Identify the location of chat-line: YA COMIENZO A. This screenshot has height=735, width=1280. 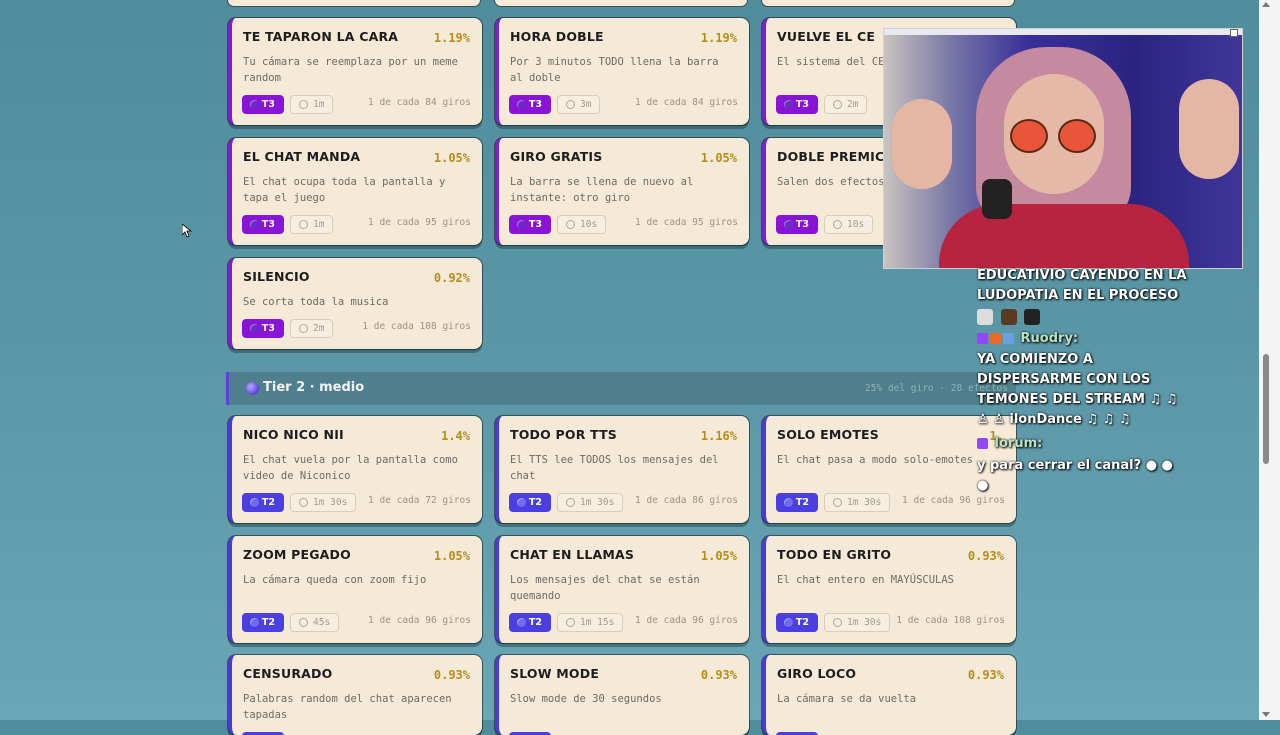
(1035, 359).